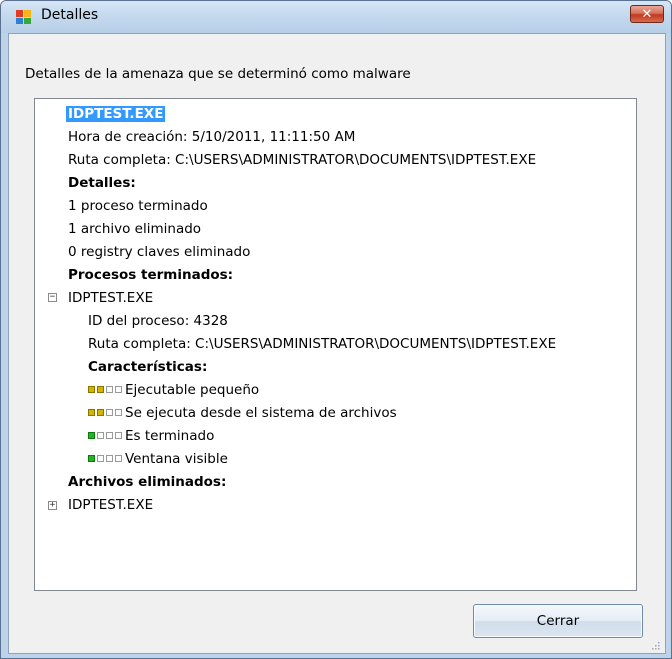 This screenshot has width=672, height=659. What do you see at coordinates (148, 367) in the screenshot?
I see `characteristics-header: Características:` at bounding box center [148, 367].